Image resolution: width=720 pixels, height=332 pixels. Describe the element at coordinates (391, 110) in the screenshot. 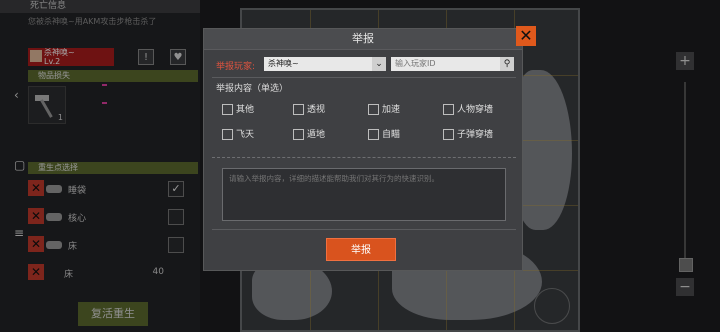

I see `option-label: 加速` at that location.